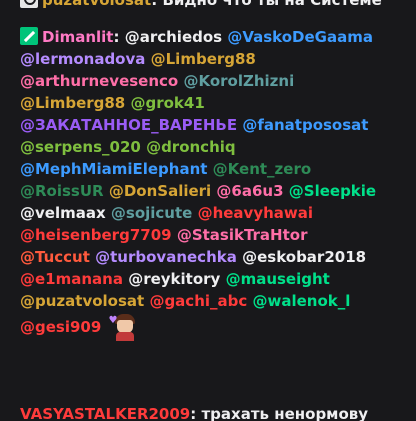 This screenshot has width=416, height=421. What do you see at coordinates (272, 4) in the screenshot?
I see `chat-text: Видно что ты на Системе` at bounding box center [272, 4].